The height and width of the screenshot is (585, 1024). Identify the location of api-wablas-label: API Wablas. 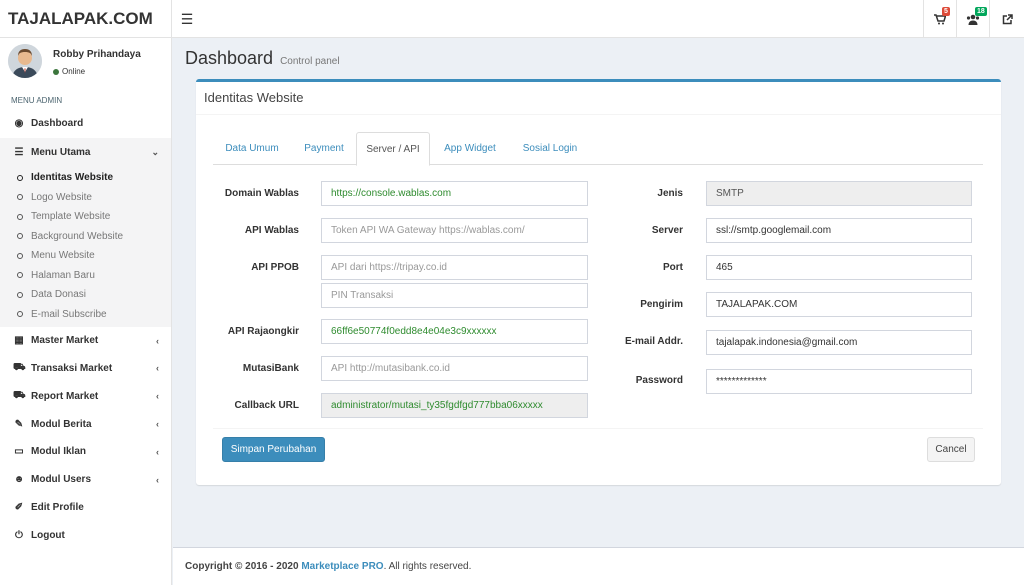
(271, 230).